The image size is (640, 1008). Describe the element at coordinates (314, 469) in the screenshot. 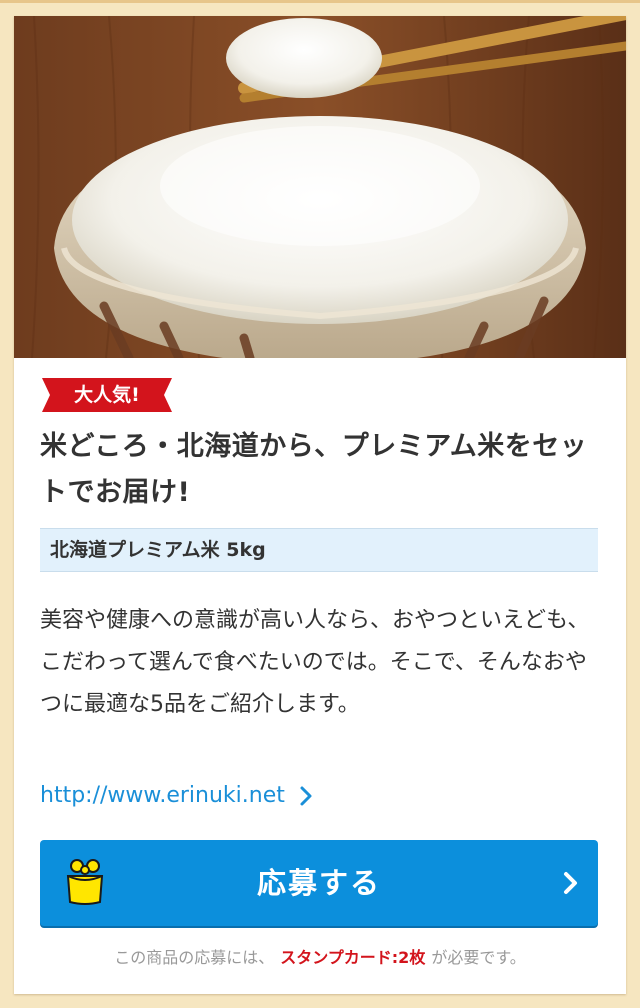

I see `product-title: 米どころ・北海道から、プレミアム米をセットでお届け!` at that location.